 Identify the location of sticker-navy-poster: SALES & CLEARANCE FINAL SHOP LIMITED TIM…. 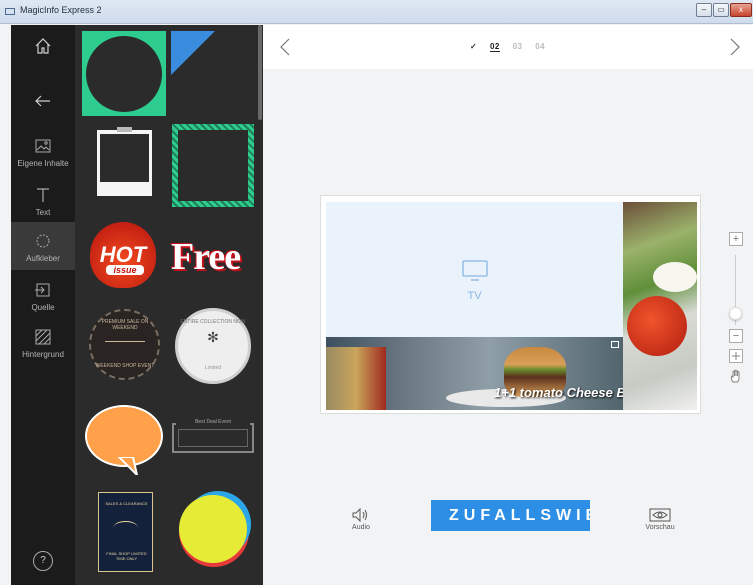
(125, 532).